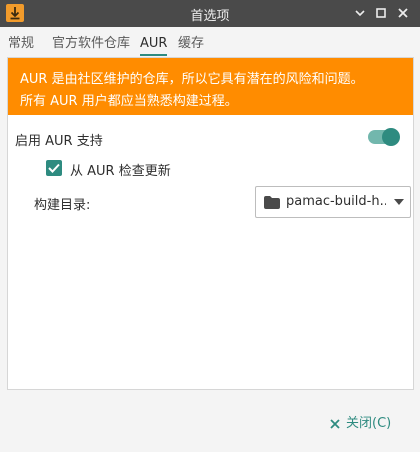 Image resolution: width=420 pixels, height=452 pixels. What do you see at coordinates (21, 44) in the screenshot?
I see `tab-general: 常规` at bounding box center [21, 44].